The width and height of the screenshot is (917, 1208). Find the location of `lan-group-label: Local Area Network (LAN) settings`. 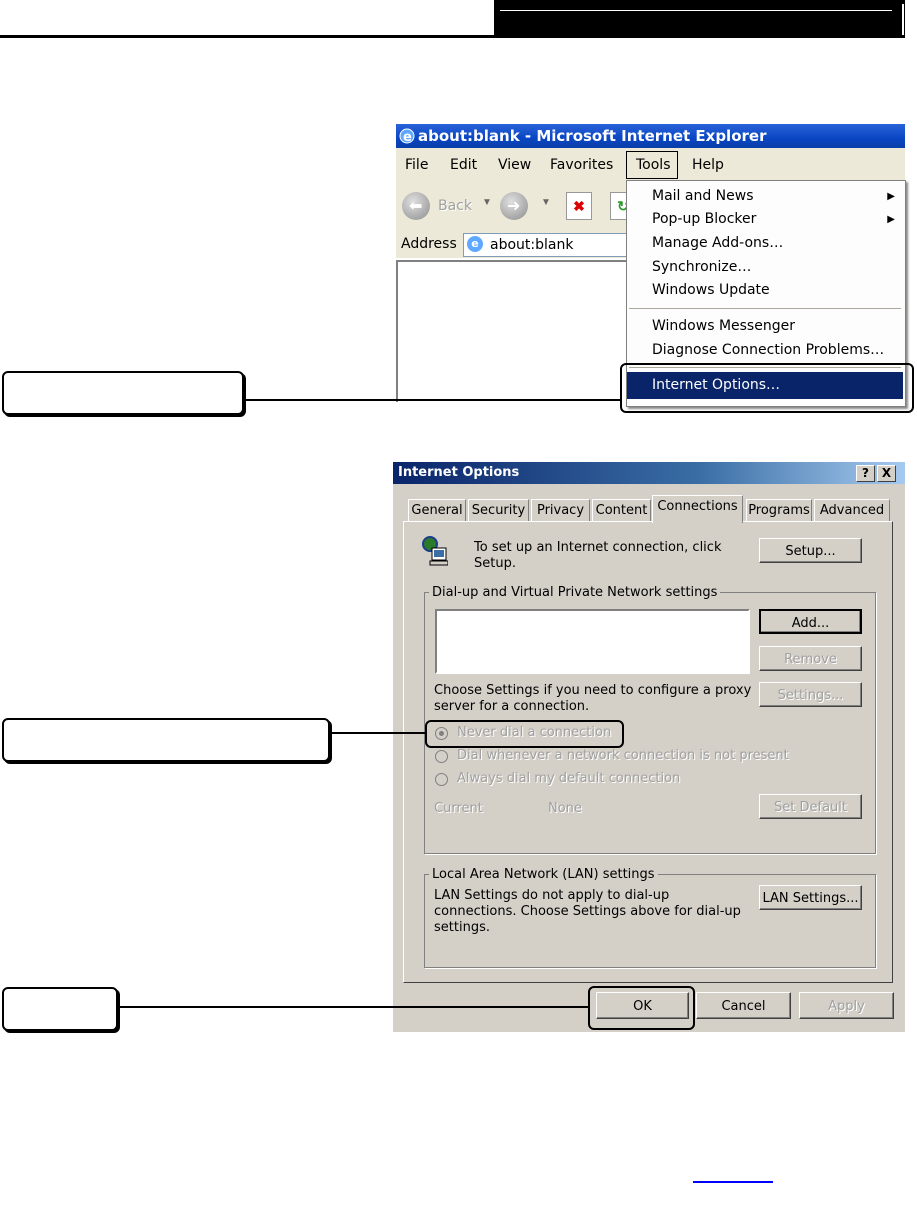

lan-group-label: Local Area Network (LAN) settings is located at coordinates (543, 874).